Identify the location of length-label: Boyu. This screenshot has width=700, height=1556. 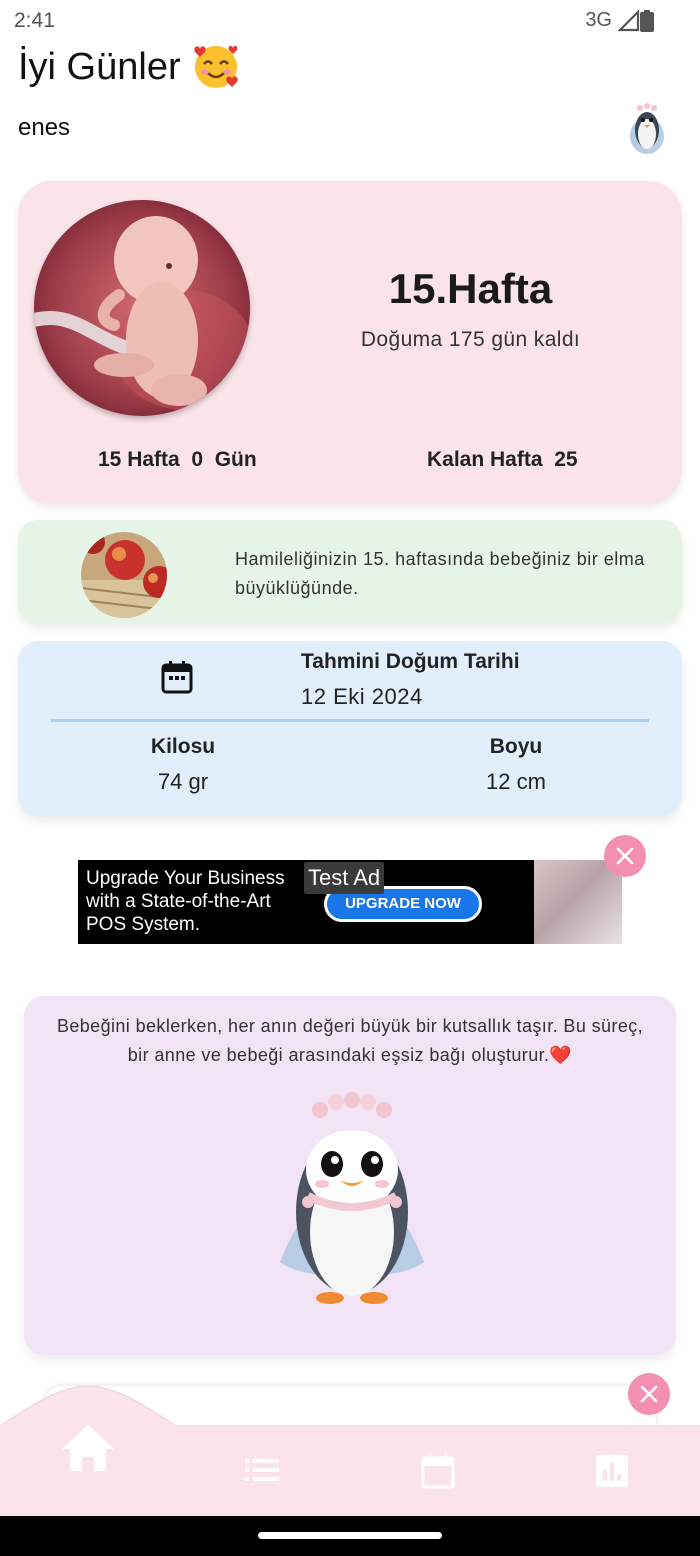
(516, 746).